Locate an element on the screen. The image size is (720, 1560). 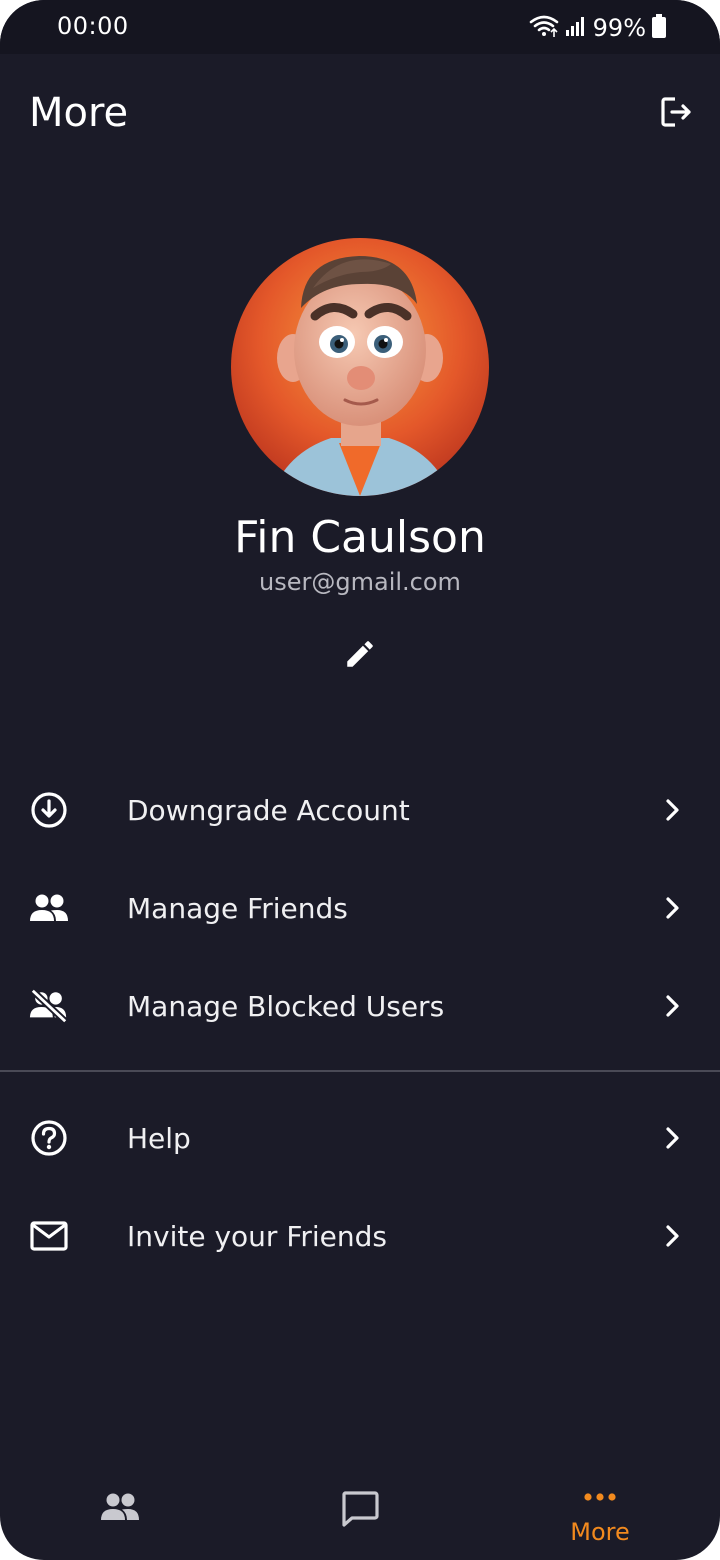
status-icons: 99% is located at coordinates (597, 28).